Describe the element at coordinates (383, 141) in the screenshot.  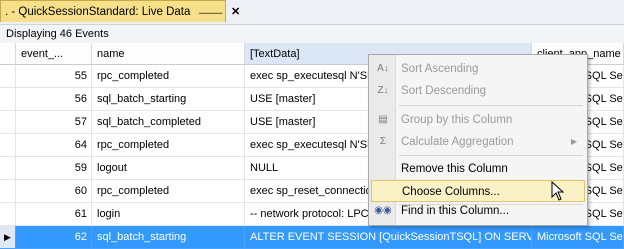
I see `sigma-icon: Σ` at that location.